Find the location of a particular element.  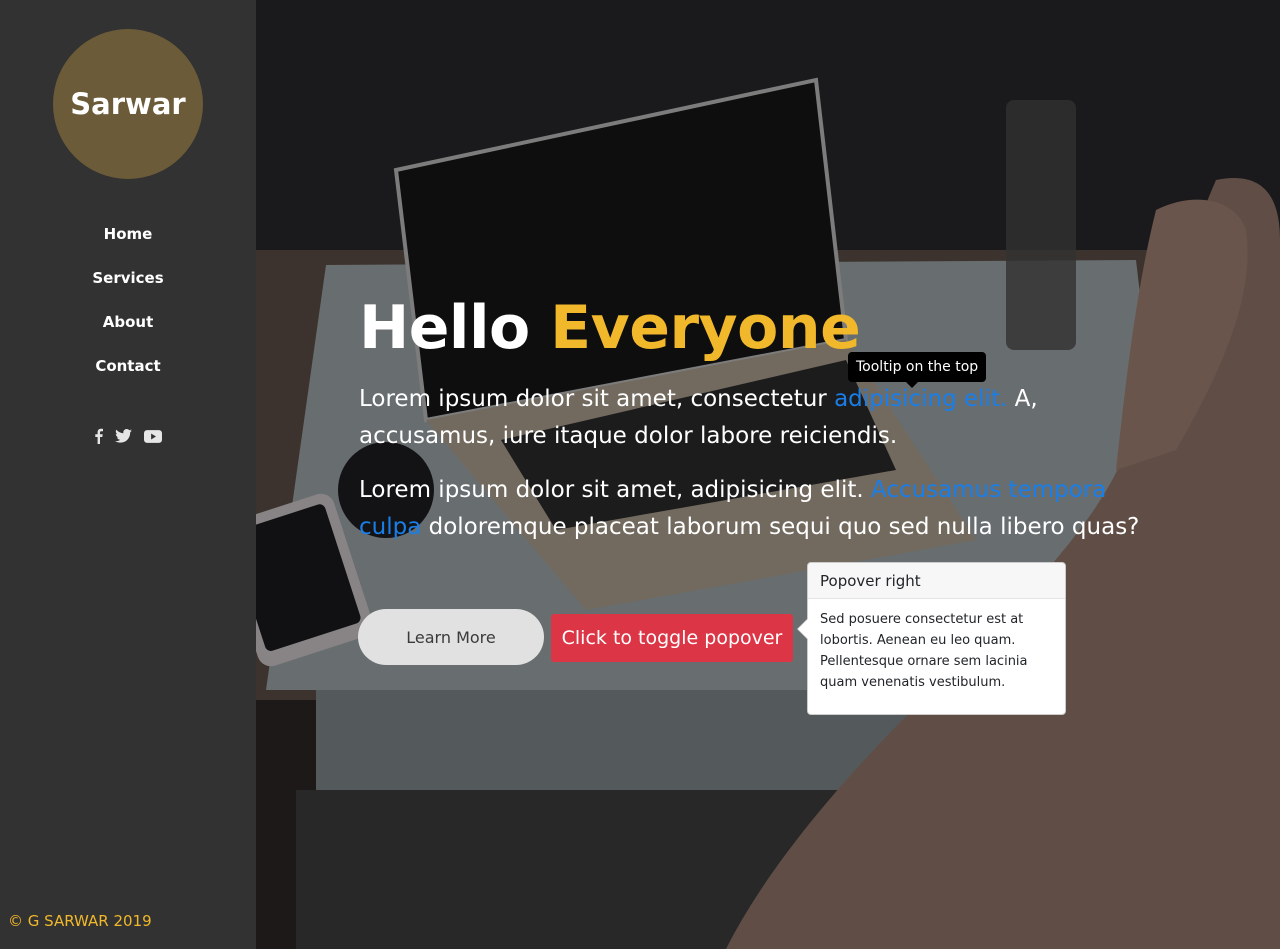

nav-item-home: Home is located at coordinates (128, 234).